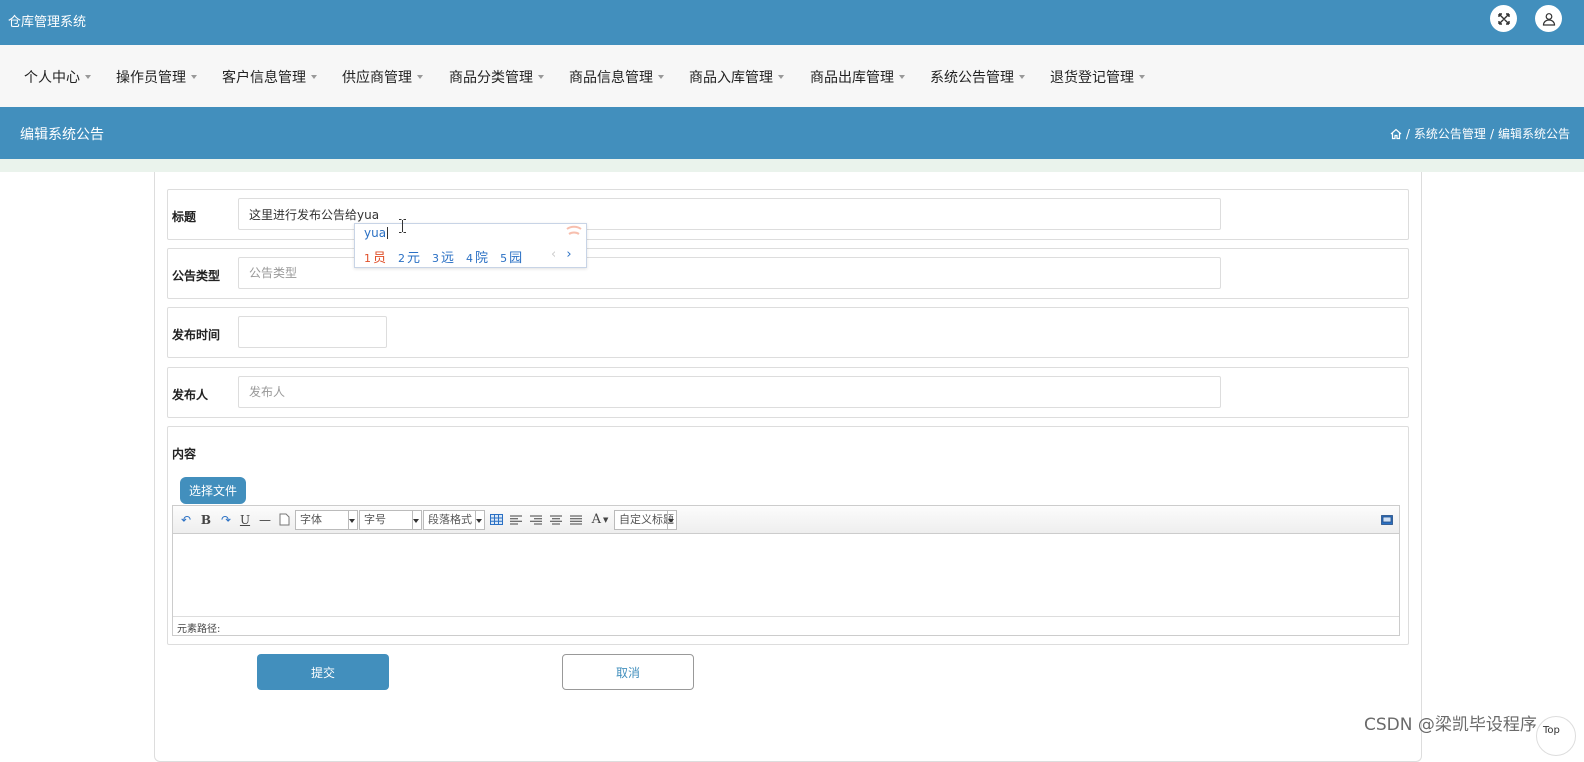  Describe the element at coordinates (436, 258) in the screenshot. I see `ime-candidate-number: 3` at that location.